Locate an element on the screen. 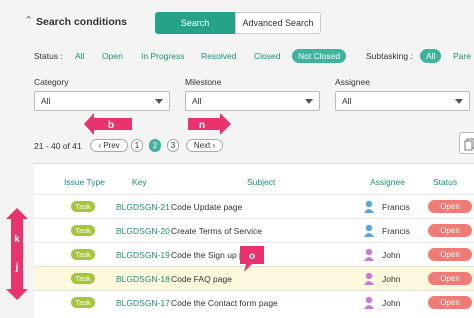 Image resolution: width=474 pixels, height=318 pixels. status-label: Status : is located at coordinates (48, 56).